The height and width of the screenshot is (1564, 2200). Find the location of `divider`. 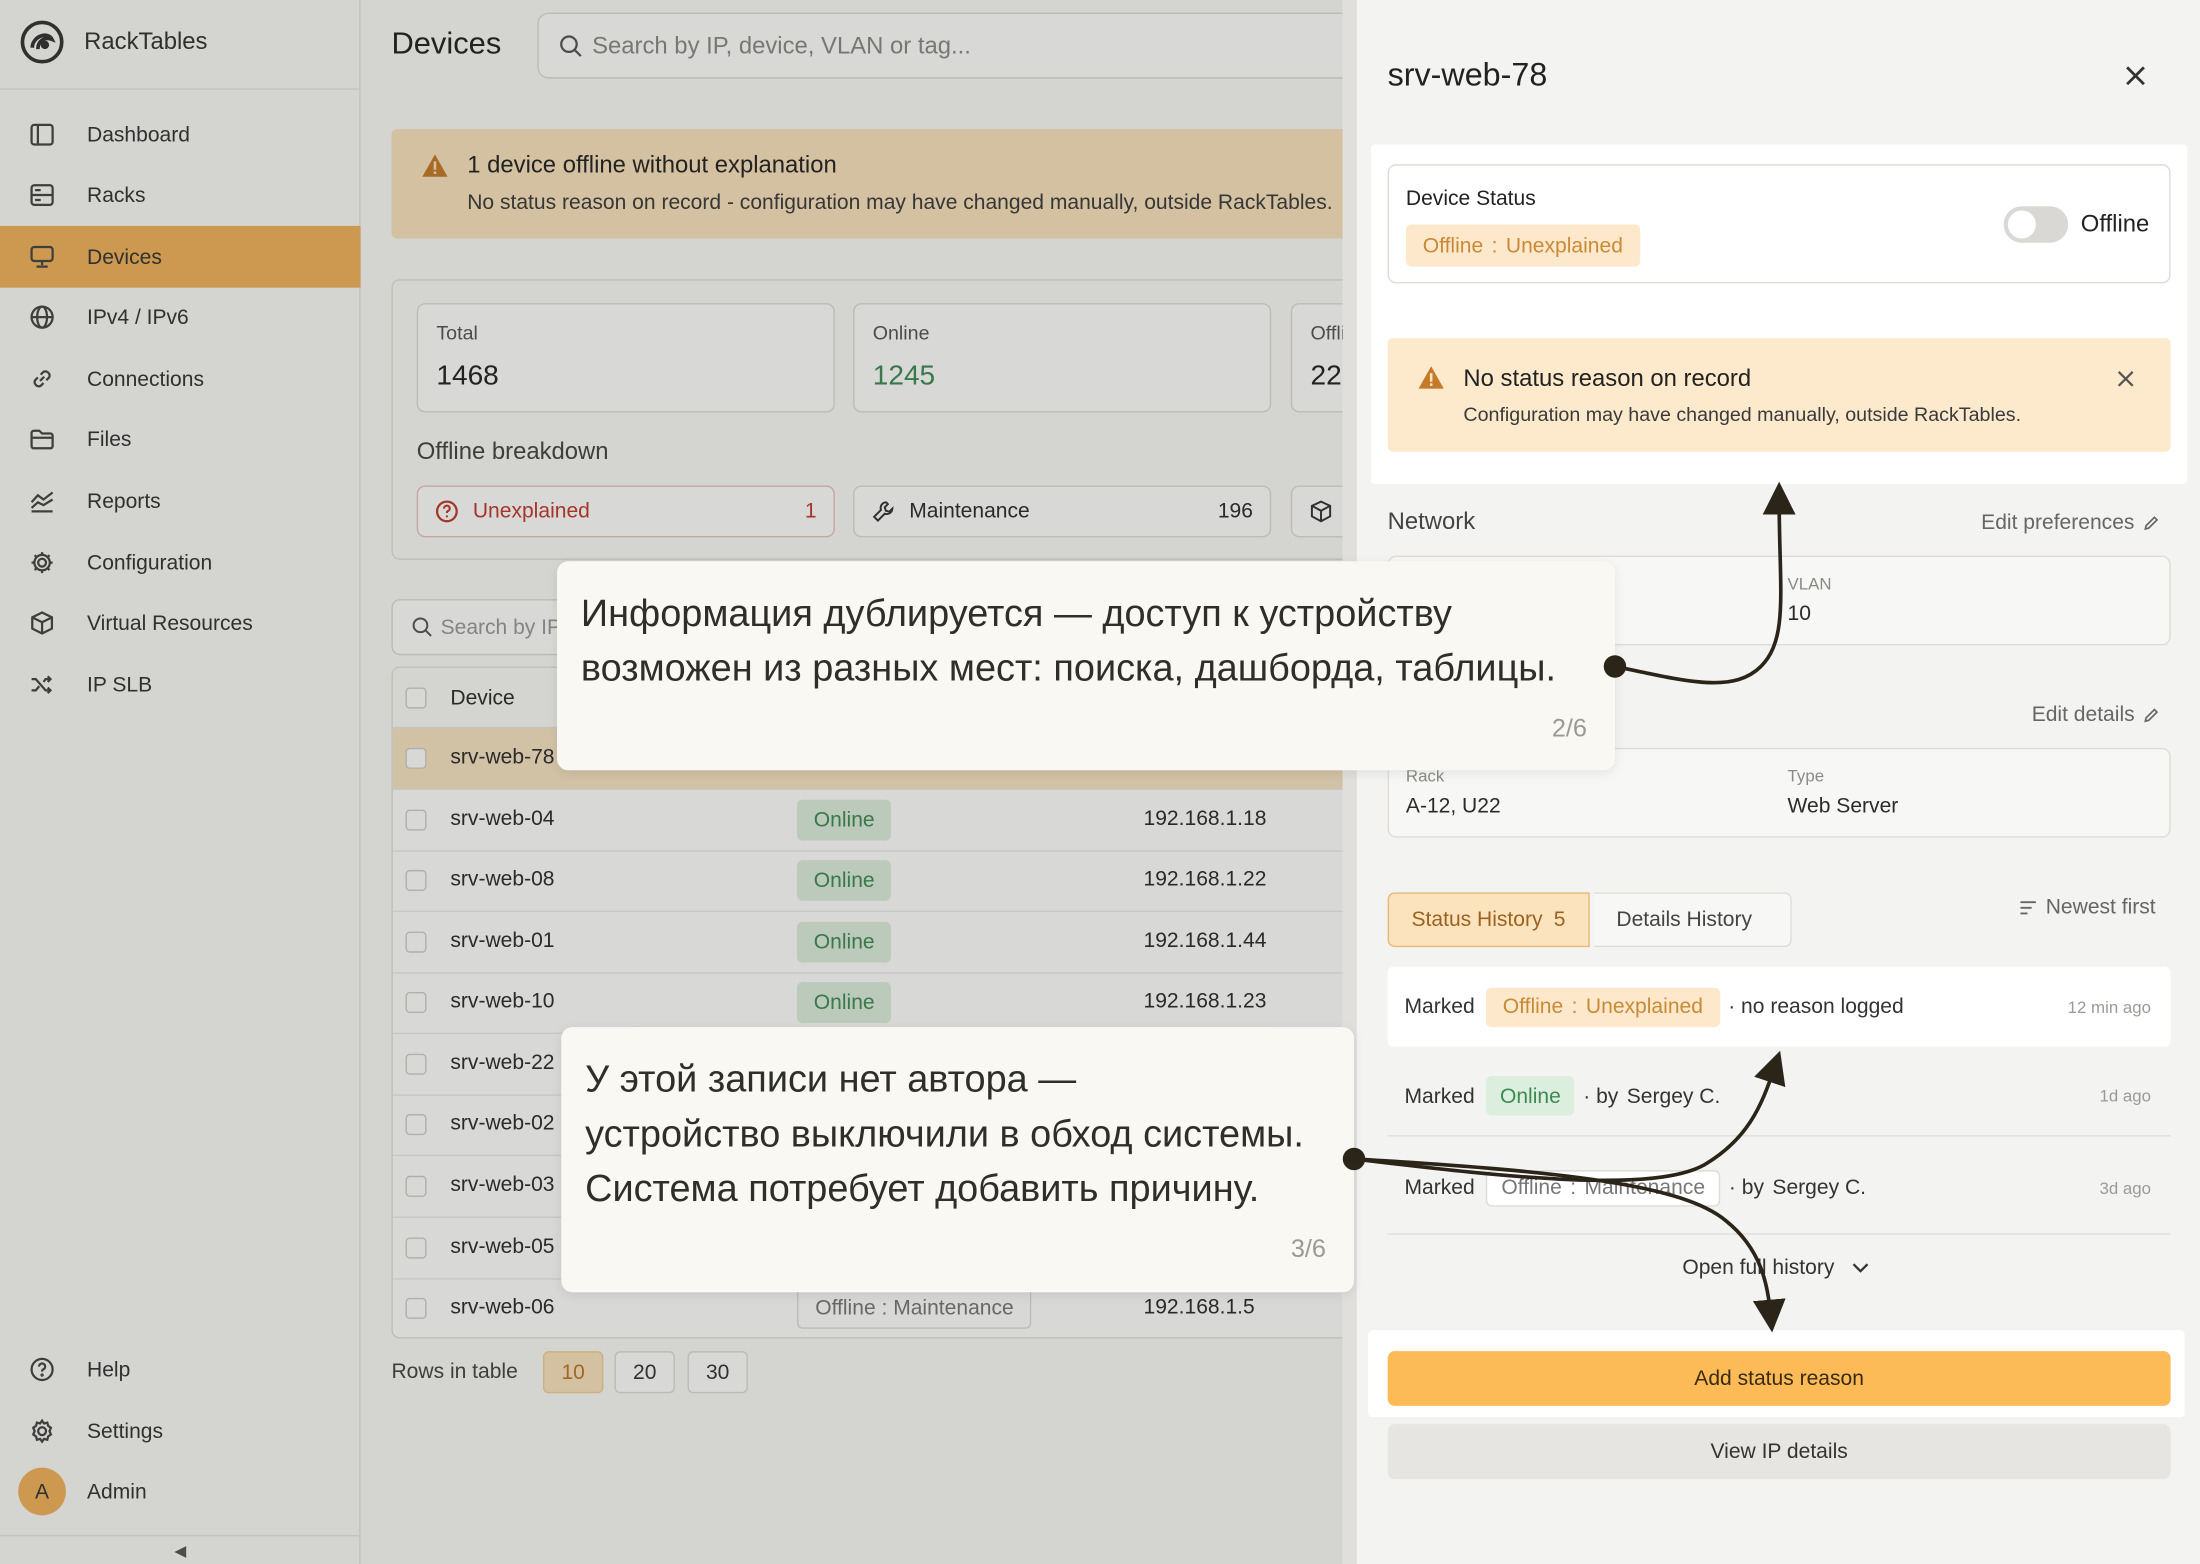

divider is located at coordinates (1779, 1234).